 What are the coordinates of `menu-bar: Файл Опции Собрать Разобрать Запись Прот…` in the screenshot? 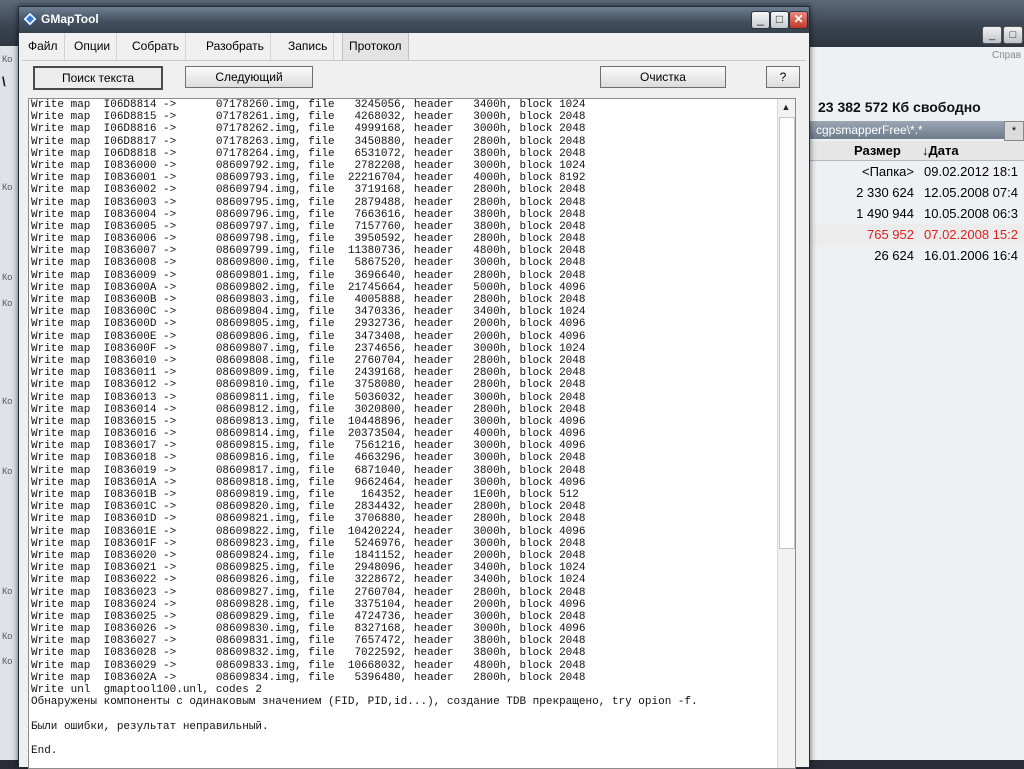 It's located at (414, 47).